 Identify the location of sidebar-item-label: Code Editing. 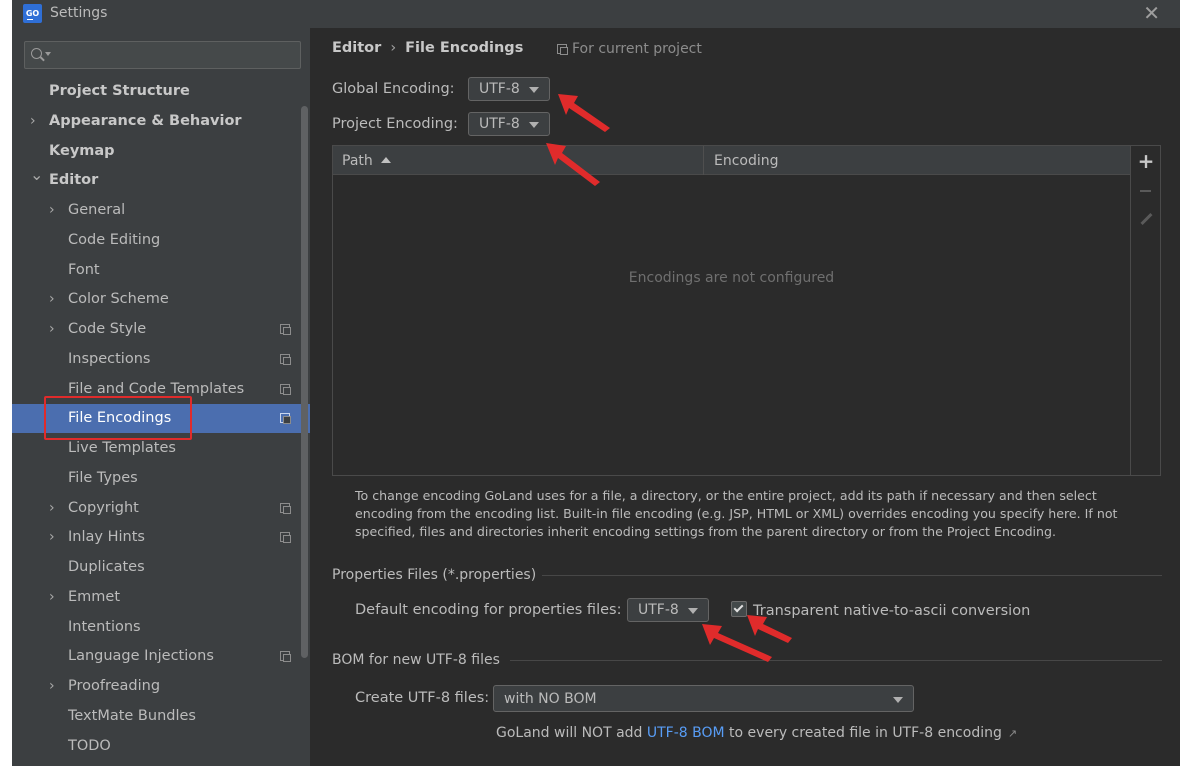
(114, 239).